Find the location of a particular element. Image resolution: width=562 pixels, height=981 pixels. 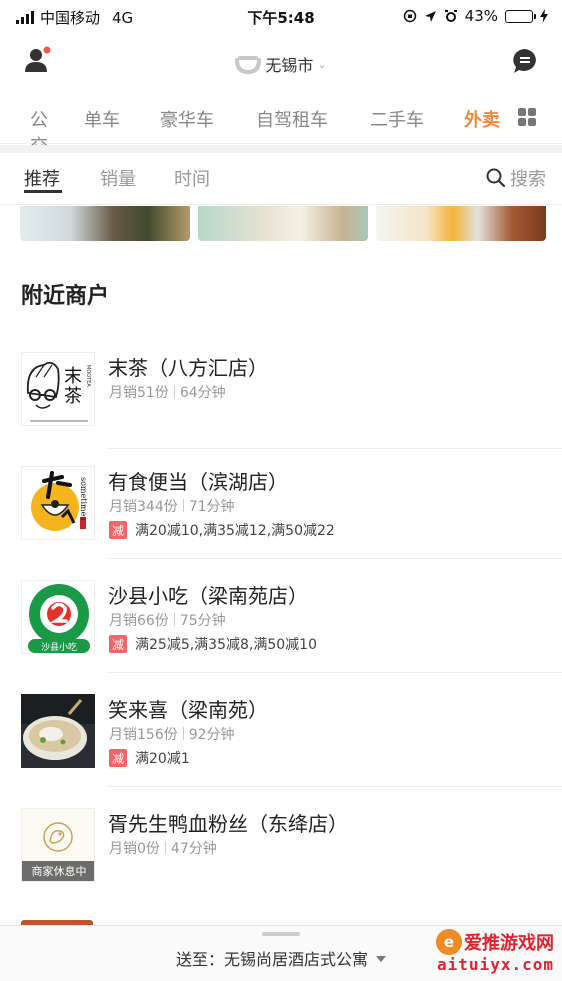

store-photo is located at coordinates (58, 731).